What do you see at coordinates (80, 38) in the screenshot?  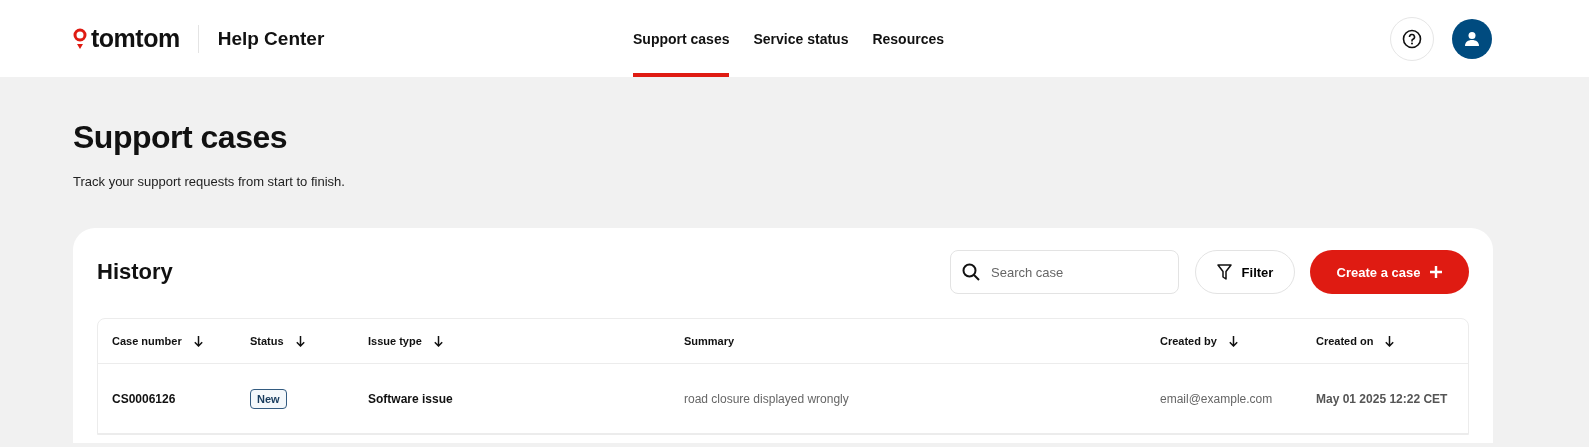 I see `pin-icon` at bounding box center [80, 38].